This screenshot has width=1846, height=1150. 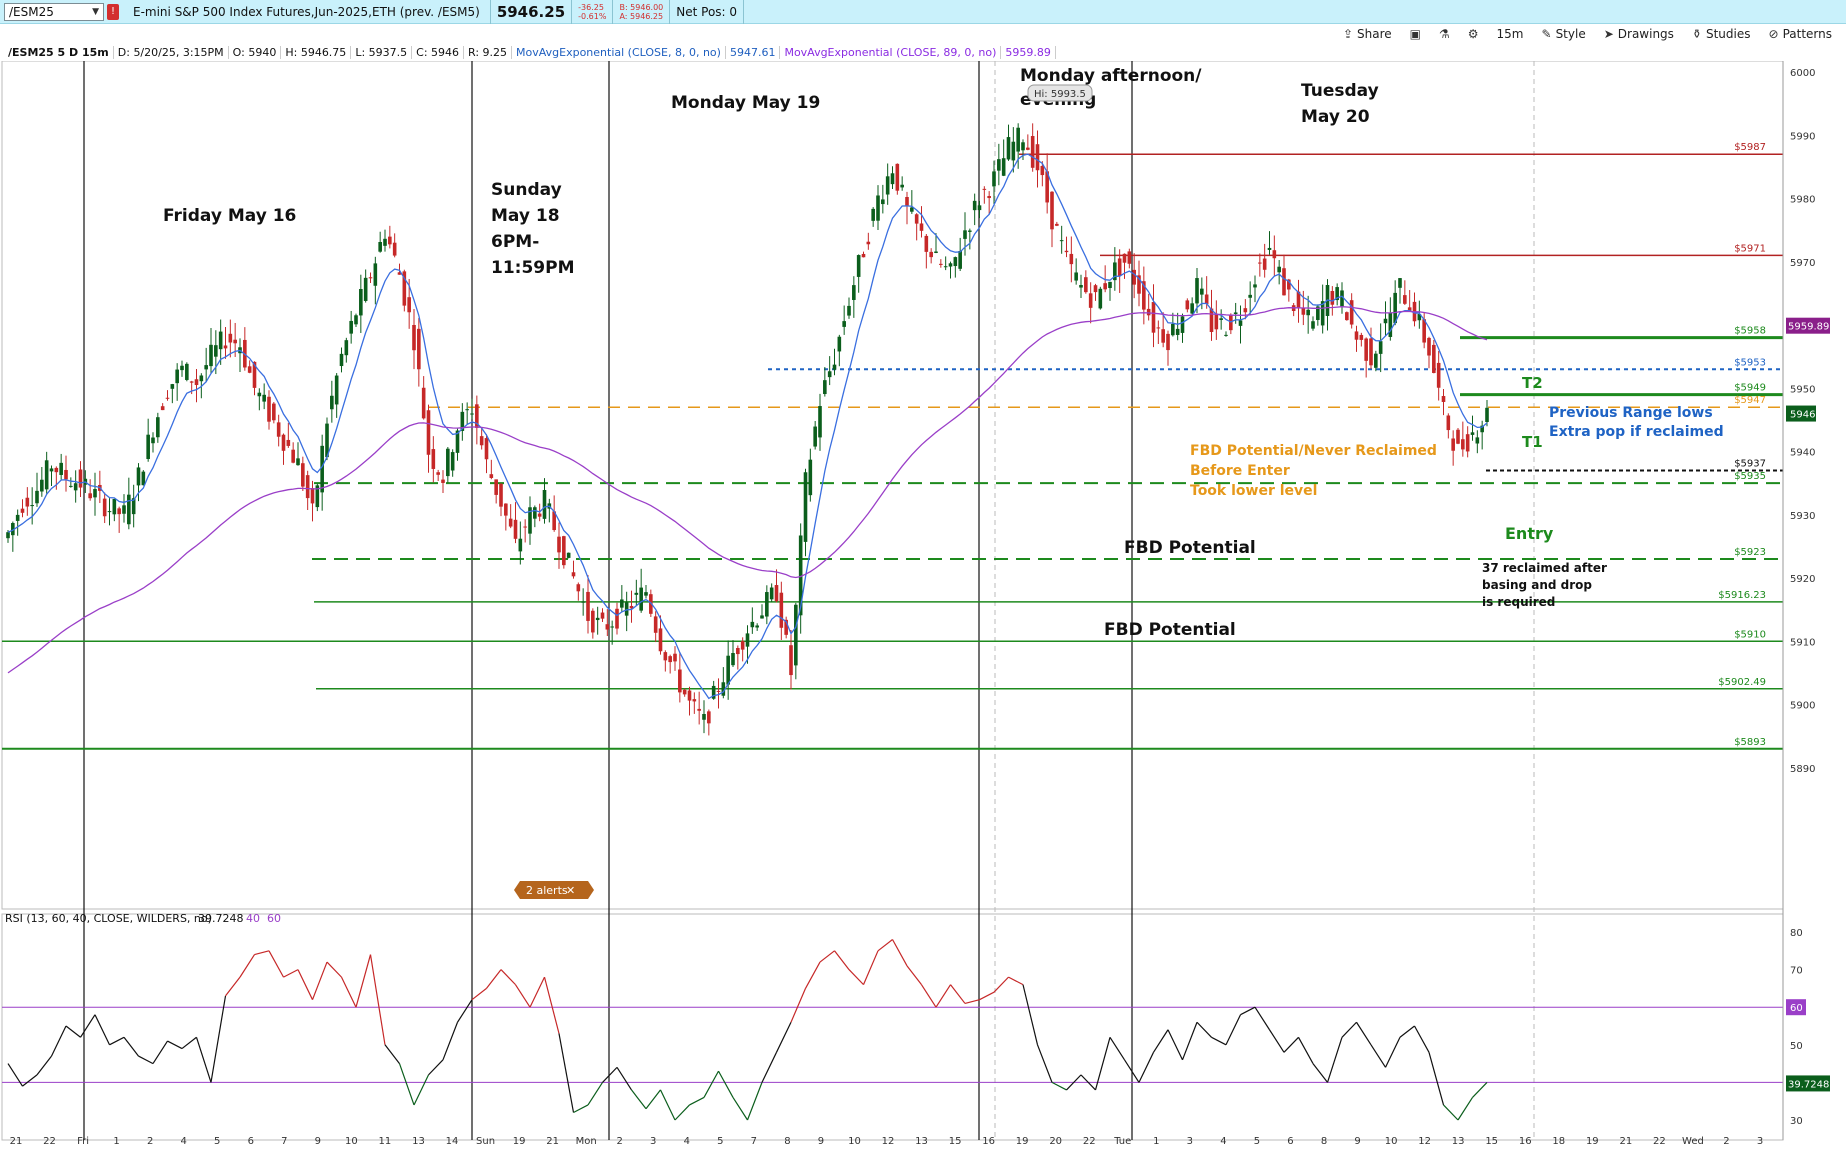 I want to click on close-icon: ✕, so click(x=570, y=890).